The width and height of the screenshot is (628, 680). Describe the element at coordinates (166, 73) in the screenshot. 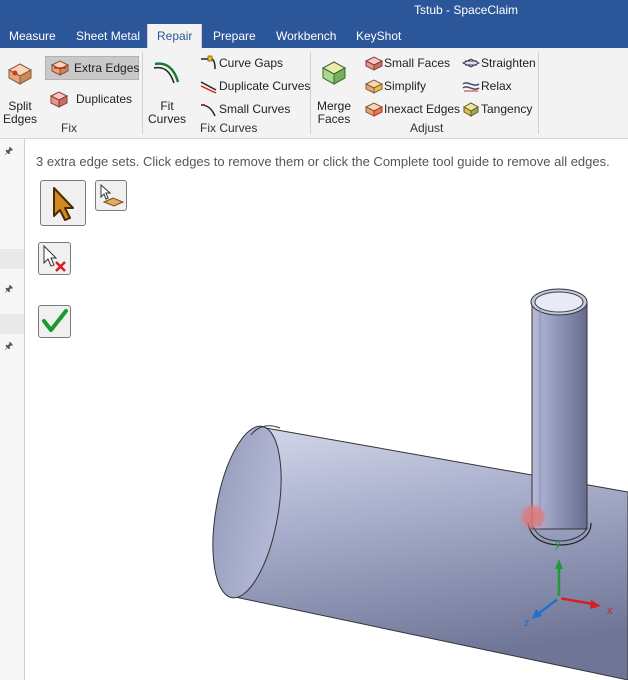

I see `fit-curves-icon` at that location.